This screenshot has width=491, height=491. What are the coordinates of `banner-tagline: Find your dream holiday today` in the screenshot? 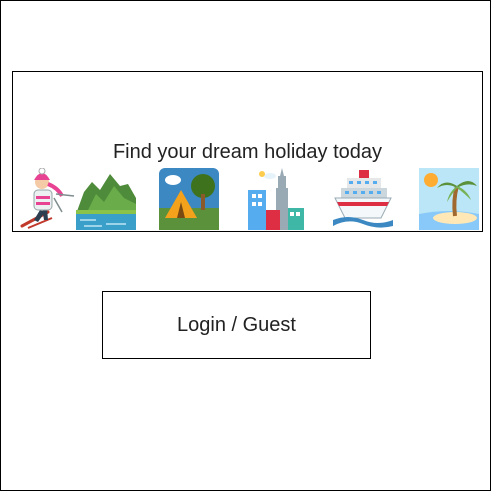 It's located at (247, 152).